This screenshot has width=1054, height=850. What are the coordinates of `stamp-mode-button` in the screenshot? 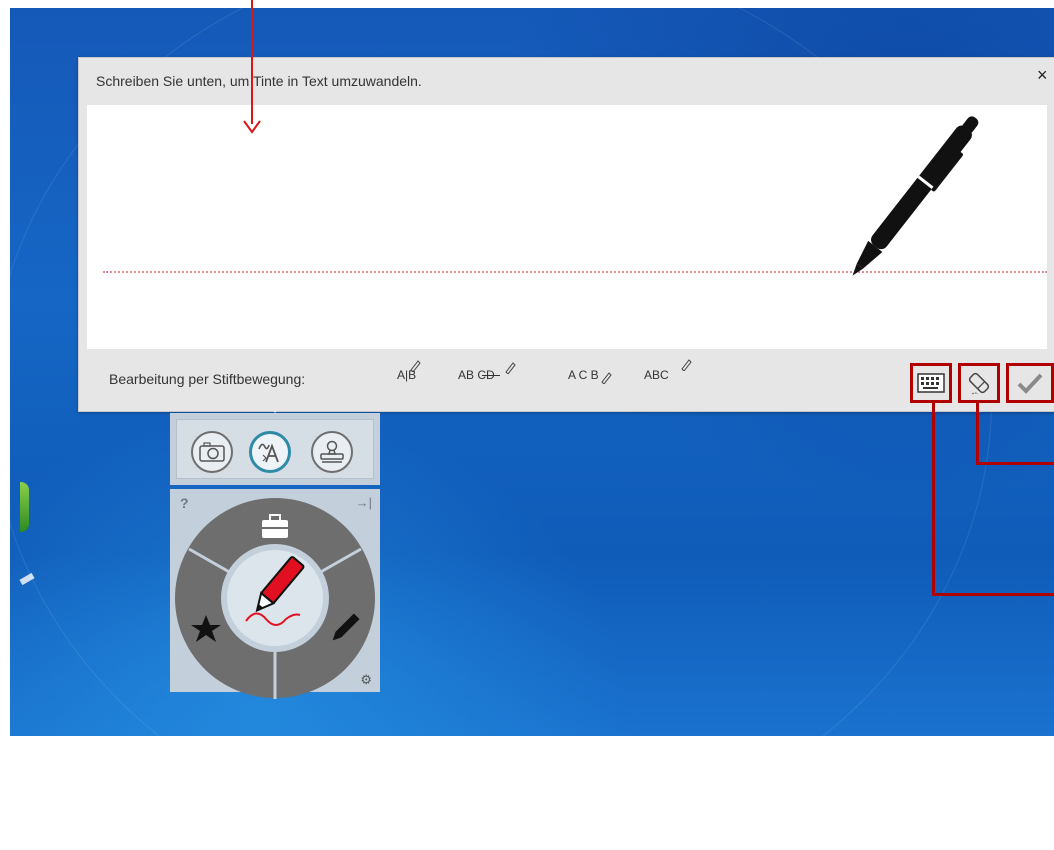 It's located at (332, 452).